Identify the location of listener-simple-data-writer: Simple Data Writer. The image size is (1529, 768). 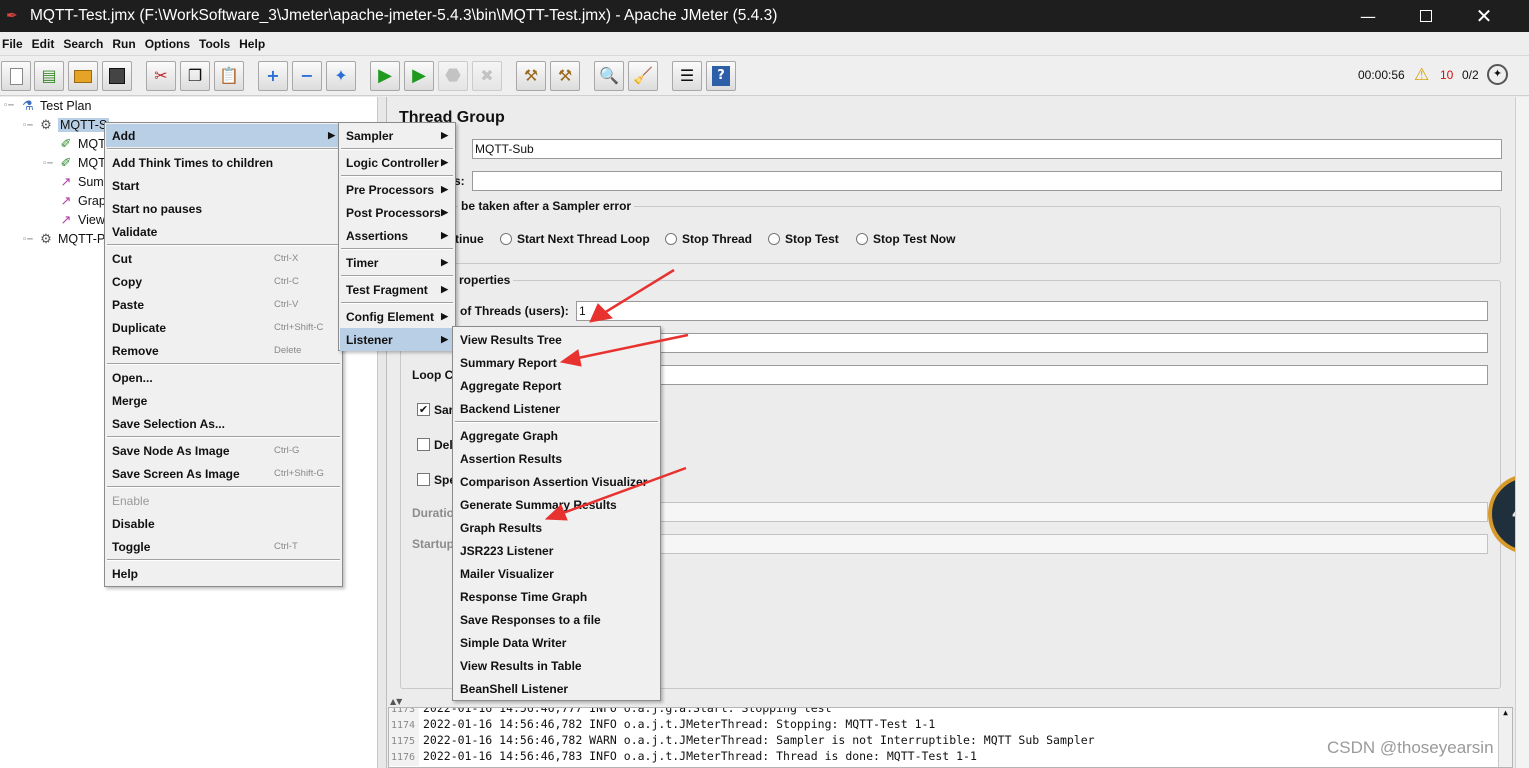
(556, 642).